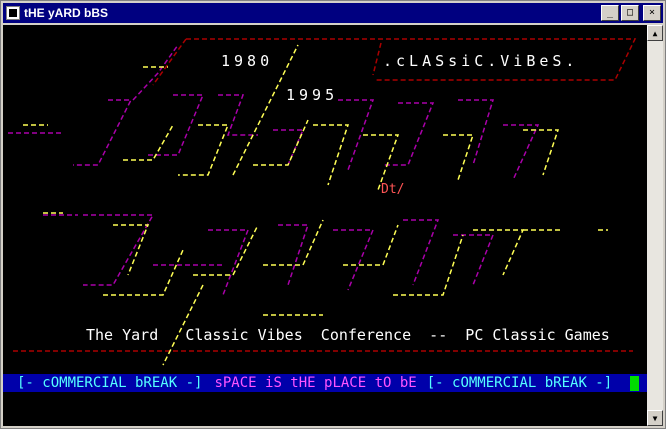  I want to click on scroll-down-button: ▼, so click(655, 418).